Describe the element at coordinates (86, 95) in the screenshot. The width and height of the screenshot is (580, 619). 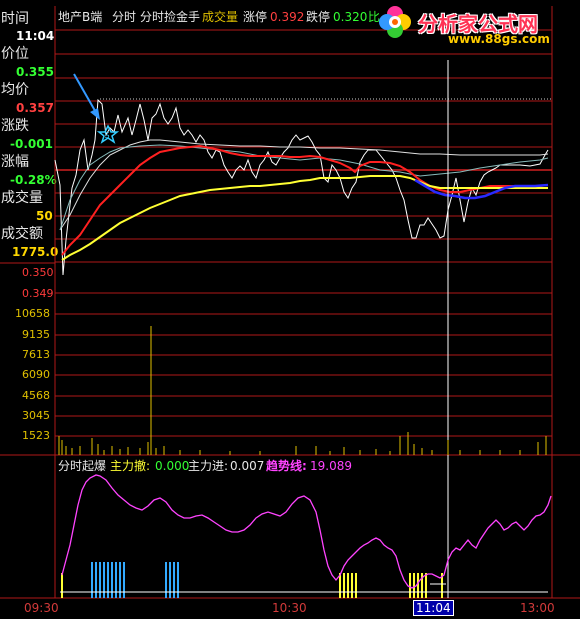
I see `arrow-line` at that location.